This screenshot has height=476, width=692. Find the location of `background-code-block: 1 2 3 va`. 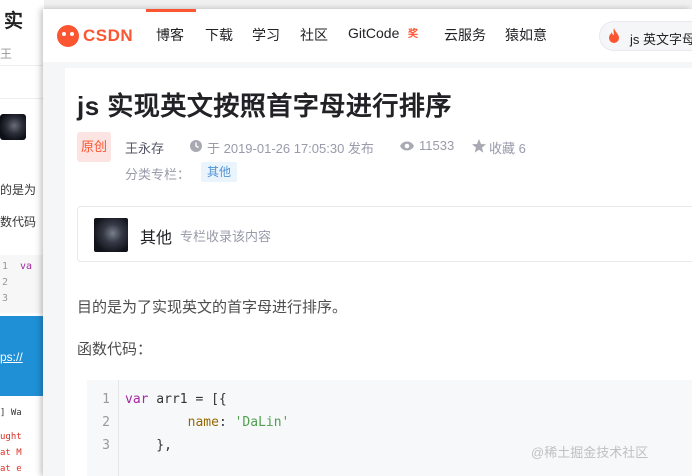

background-code-block: 1 2 3 va is located at coordinates (22, 284).